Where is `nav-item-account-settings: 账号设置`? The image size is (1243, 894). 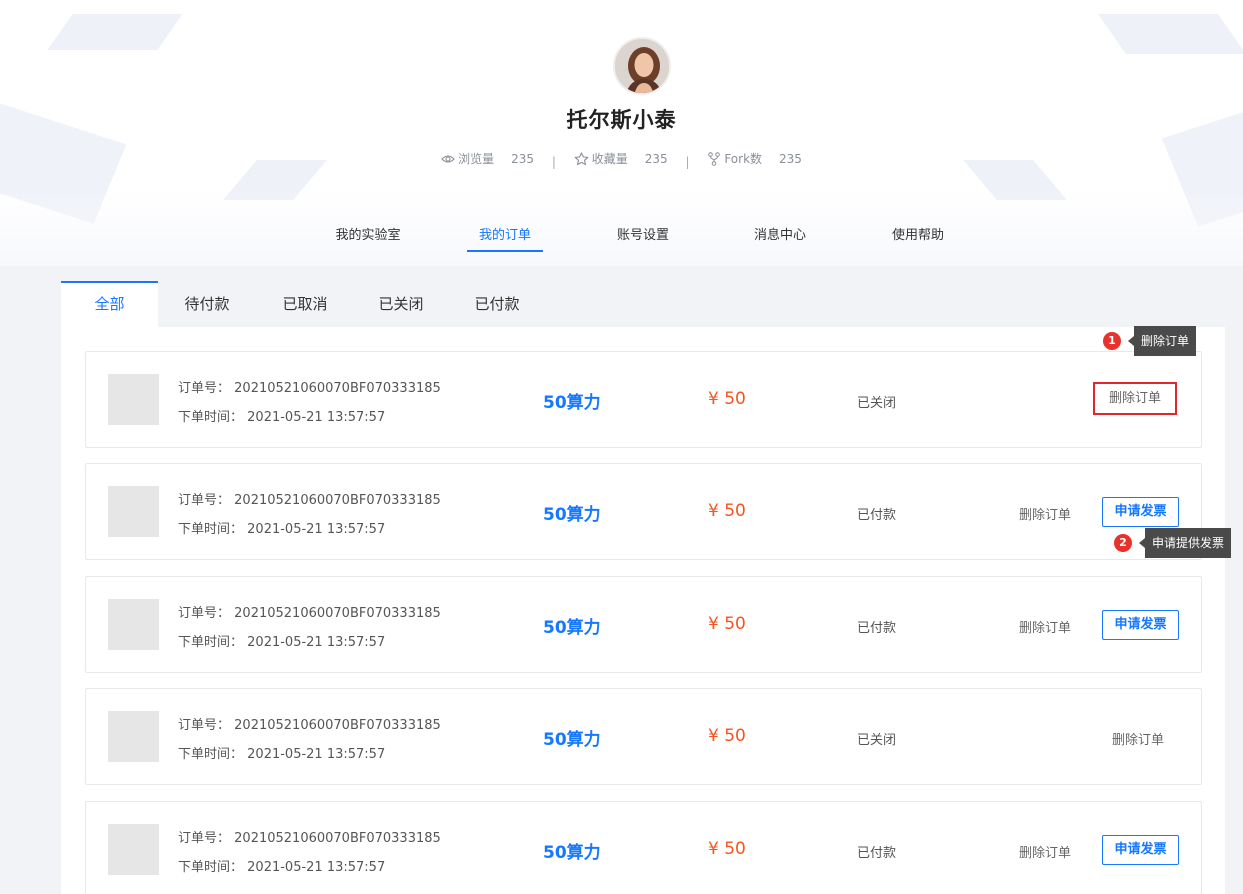
nav-item-account-settings: 账号设置 is located at coordinates (643, 238).